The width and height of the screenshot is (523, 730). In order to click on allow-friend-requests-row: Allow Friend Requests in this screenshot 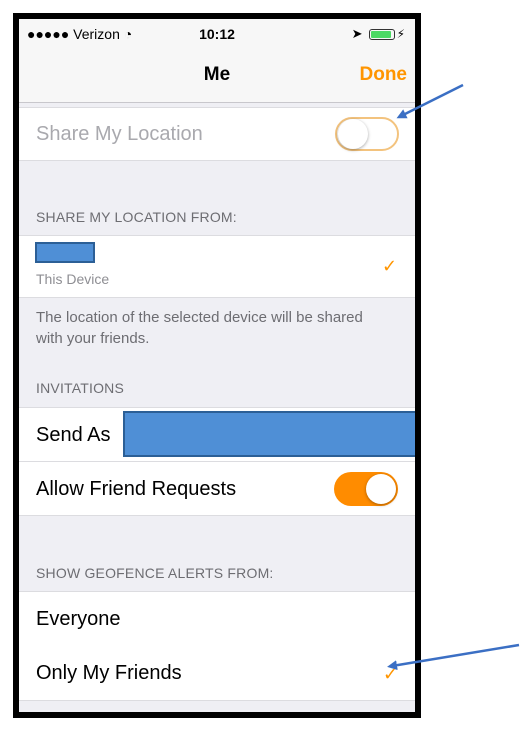, I will do `click(217, 488)`.